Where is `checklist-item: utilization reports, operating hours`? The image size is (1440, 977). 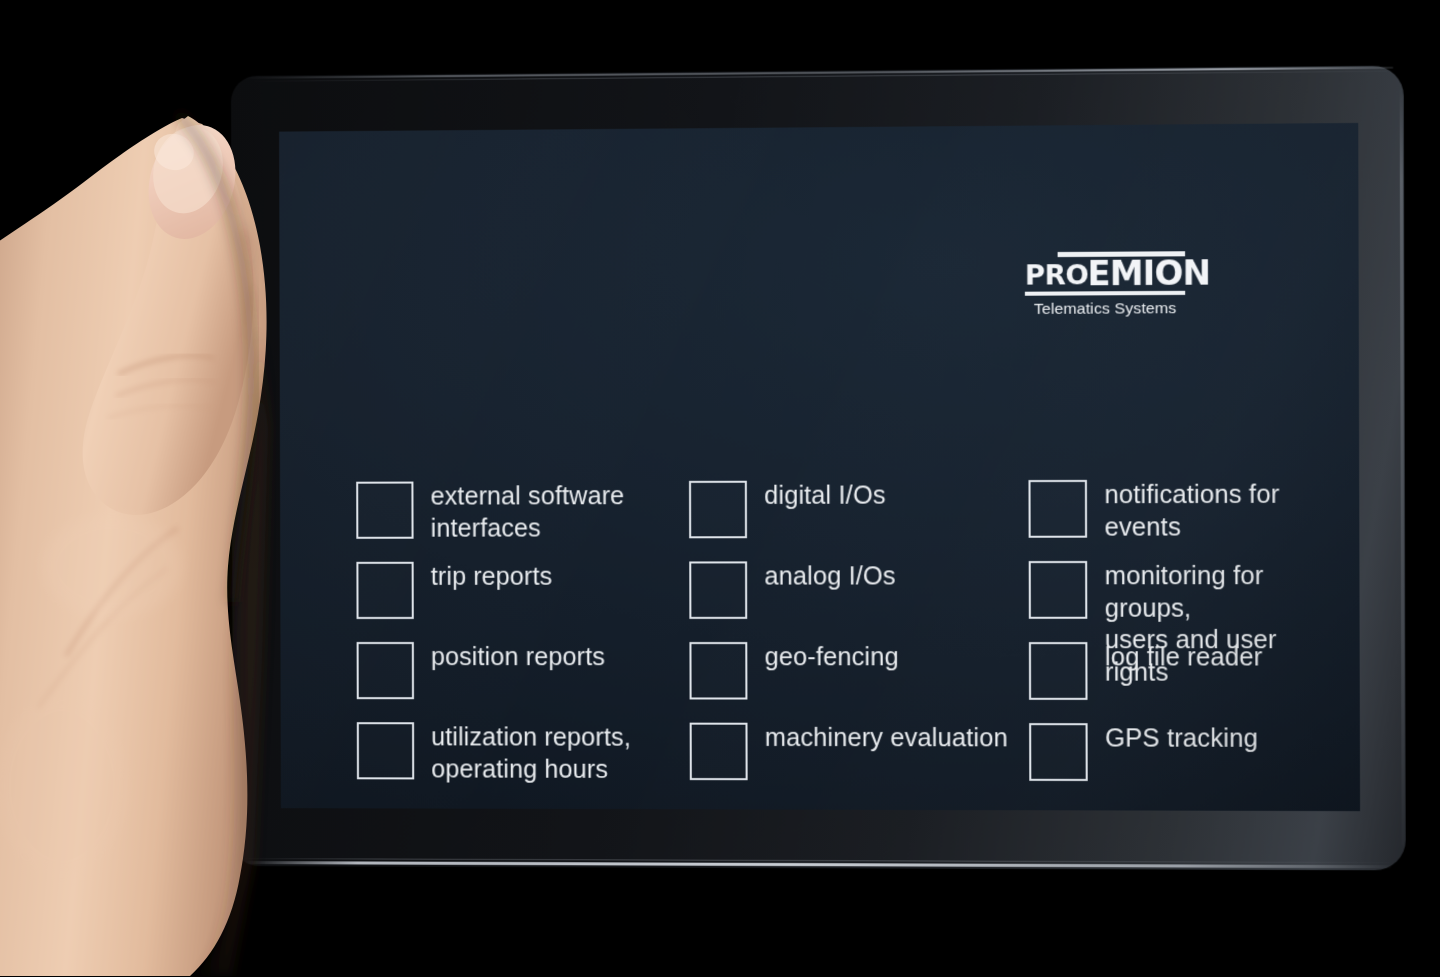
checklist-item: utilization reports, operating hours is located at coordinates (523, 753).